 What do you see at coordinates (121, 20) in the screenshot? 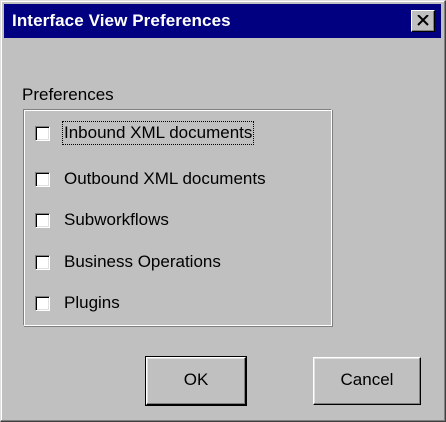
I see `dialog-title: Interface View Preferences` at bounding box center [121, 20].